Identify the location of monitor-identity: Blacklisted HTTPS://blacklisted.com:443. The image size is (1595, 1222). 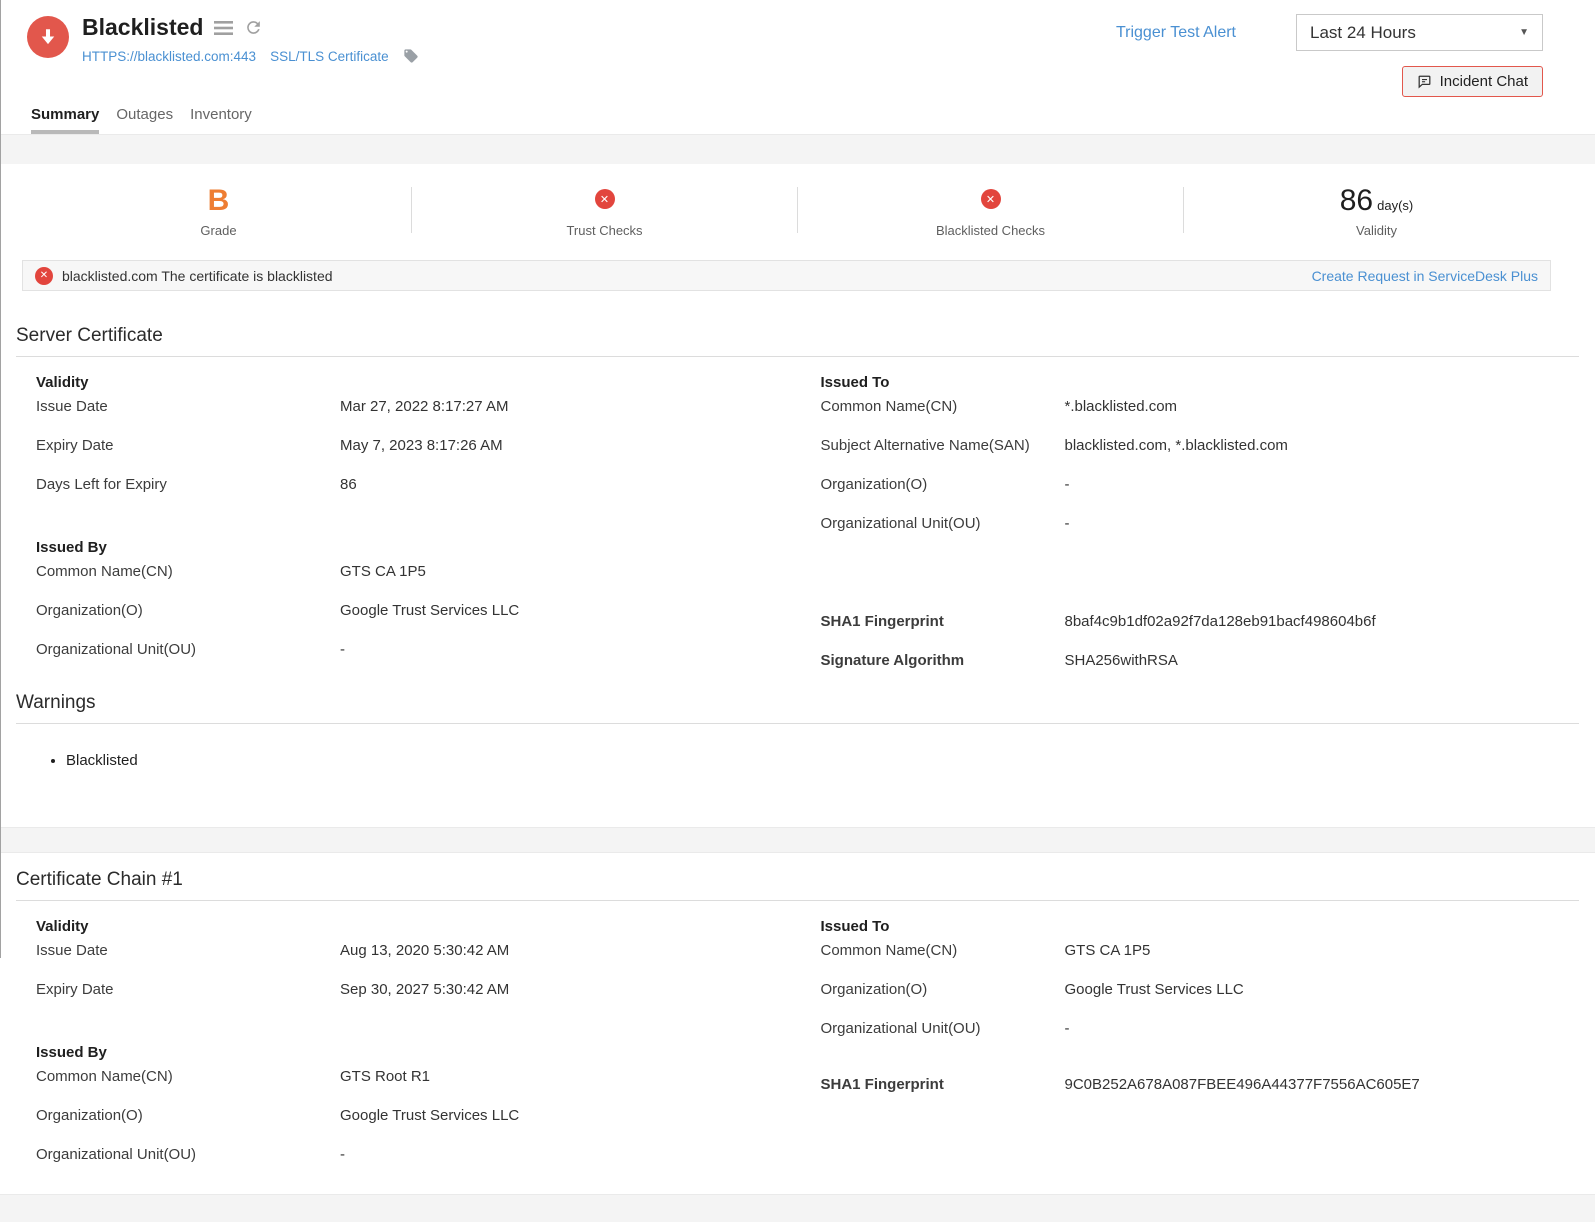
(223, 55).